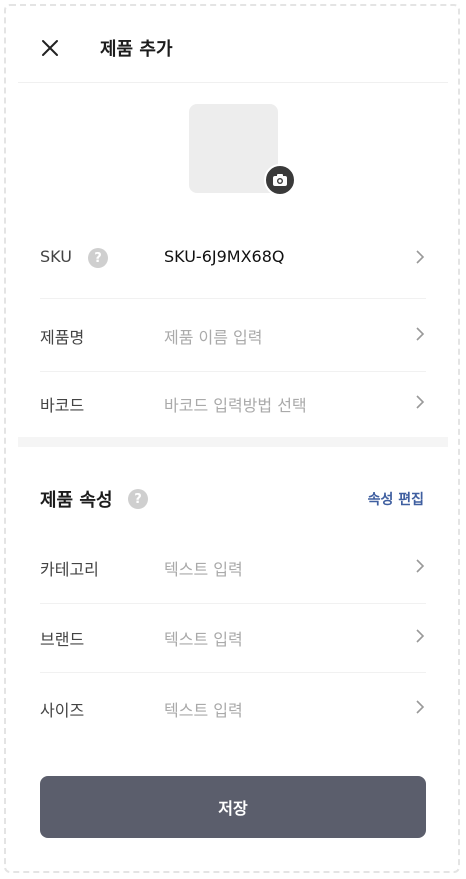 The height and width of the screenshot is (879, 466). I want to click on attribute-label: 카테고리, so click(69, 569).